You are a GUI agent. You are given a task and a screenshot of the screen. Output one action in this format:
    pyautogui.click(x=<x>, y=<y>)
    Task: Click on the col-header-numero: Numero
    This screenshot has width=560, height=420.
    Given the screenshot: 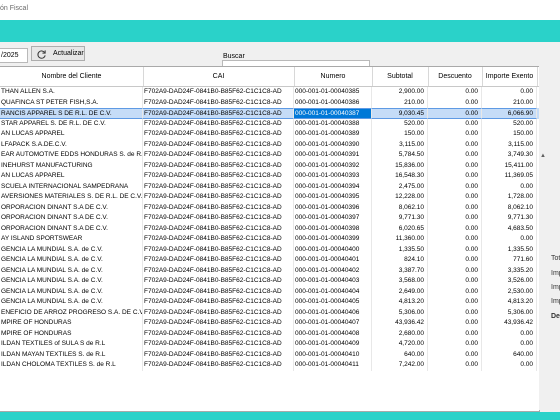 What is the action you would take?
    pyautogui.click(x=333, y=76)
    